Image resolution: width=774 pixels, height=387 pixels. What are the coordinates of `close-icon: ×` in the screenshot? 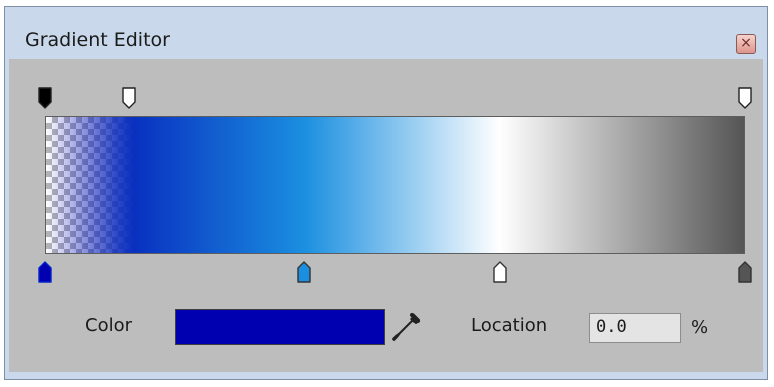 It's located at (746, 43).